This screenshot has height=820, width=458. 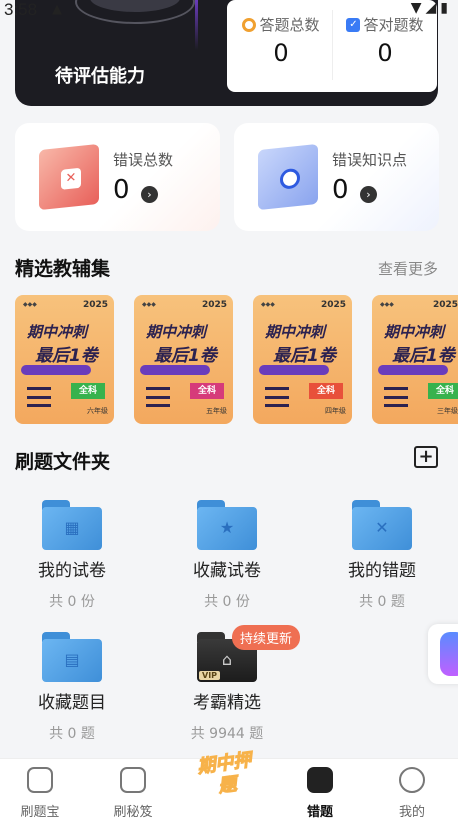 What do you see at coordinates (320, 793) in the screenshot?
I see `tab-errors: 错题` at bounding box center [320, 793].